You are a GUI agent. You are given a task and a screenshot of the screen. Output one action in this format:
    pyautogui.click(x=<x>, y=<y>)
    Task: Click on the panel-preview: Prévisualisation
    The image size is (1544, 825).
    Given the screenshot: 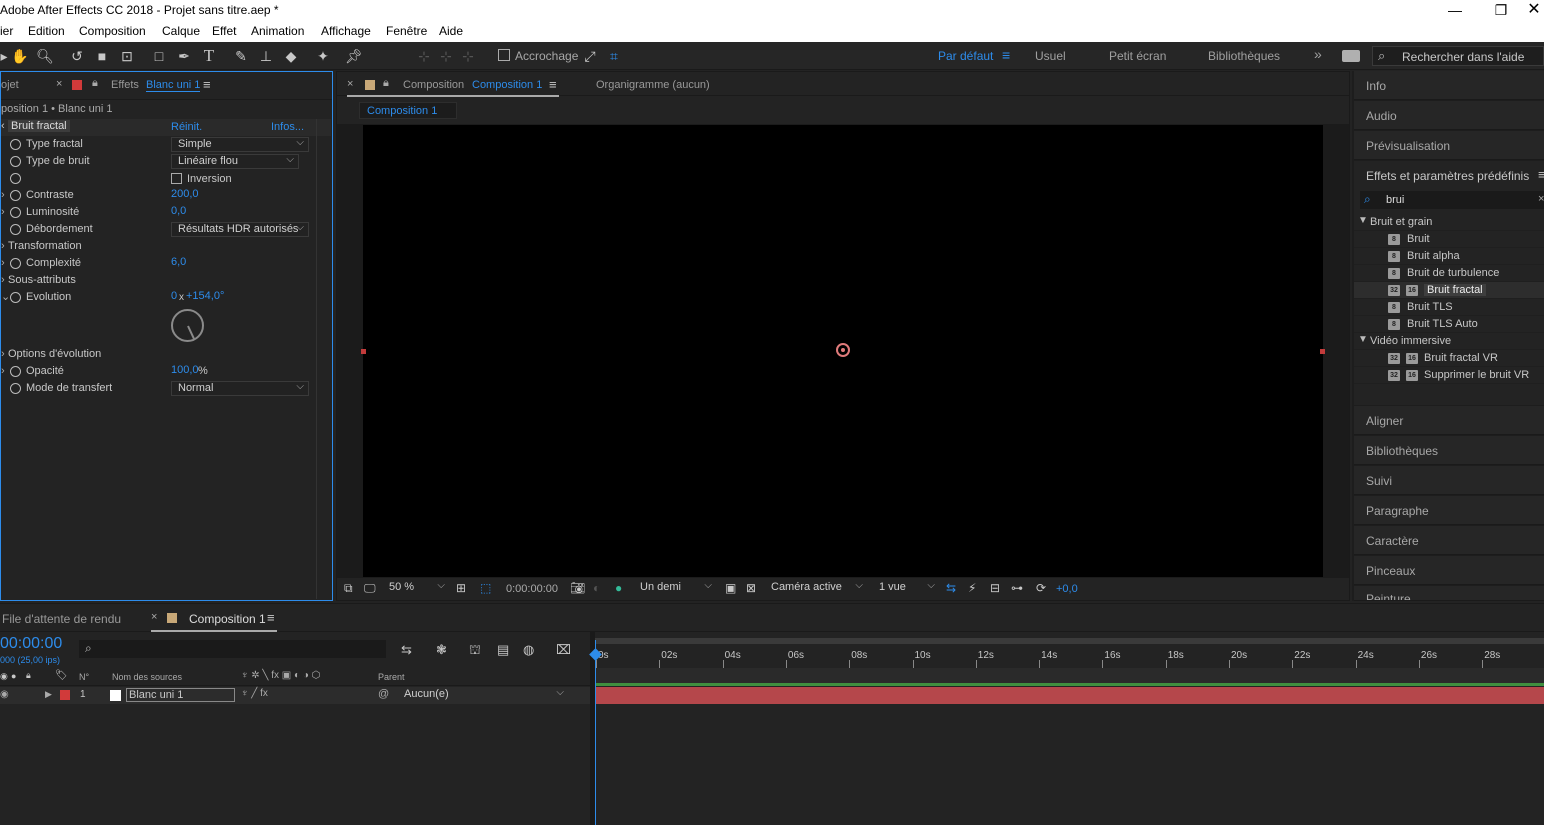 What is the action you would take?
    pyautogui.click(x=1449, y=145)
    